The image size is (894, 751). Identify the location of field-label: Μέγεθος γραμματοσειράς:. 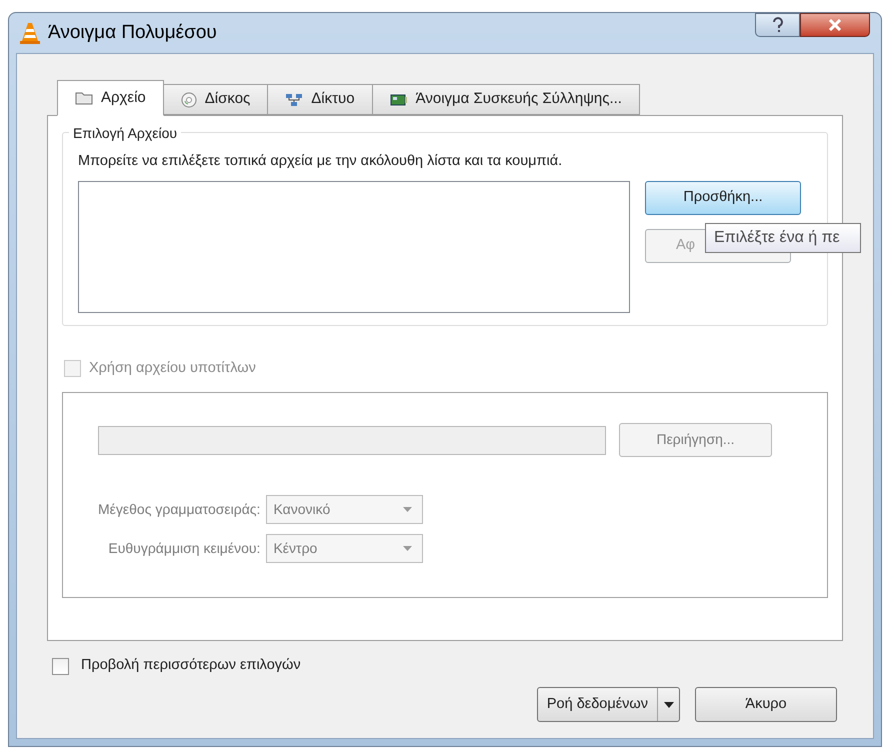
(179, 509).